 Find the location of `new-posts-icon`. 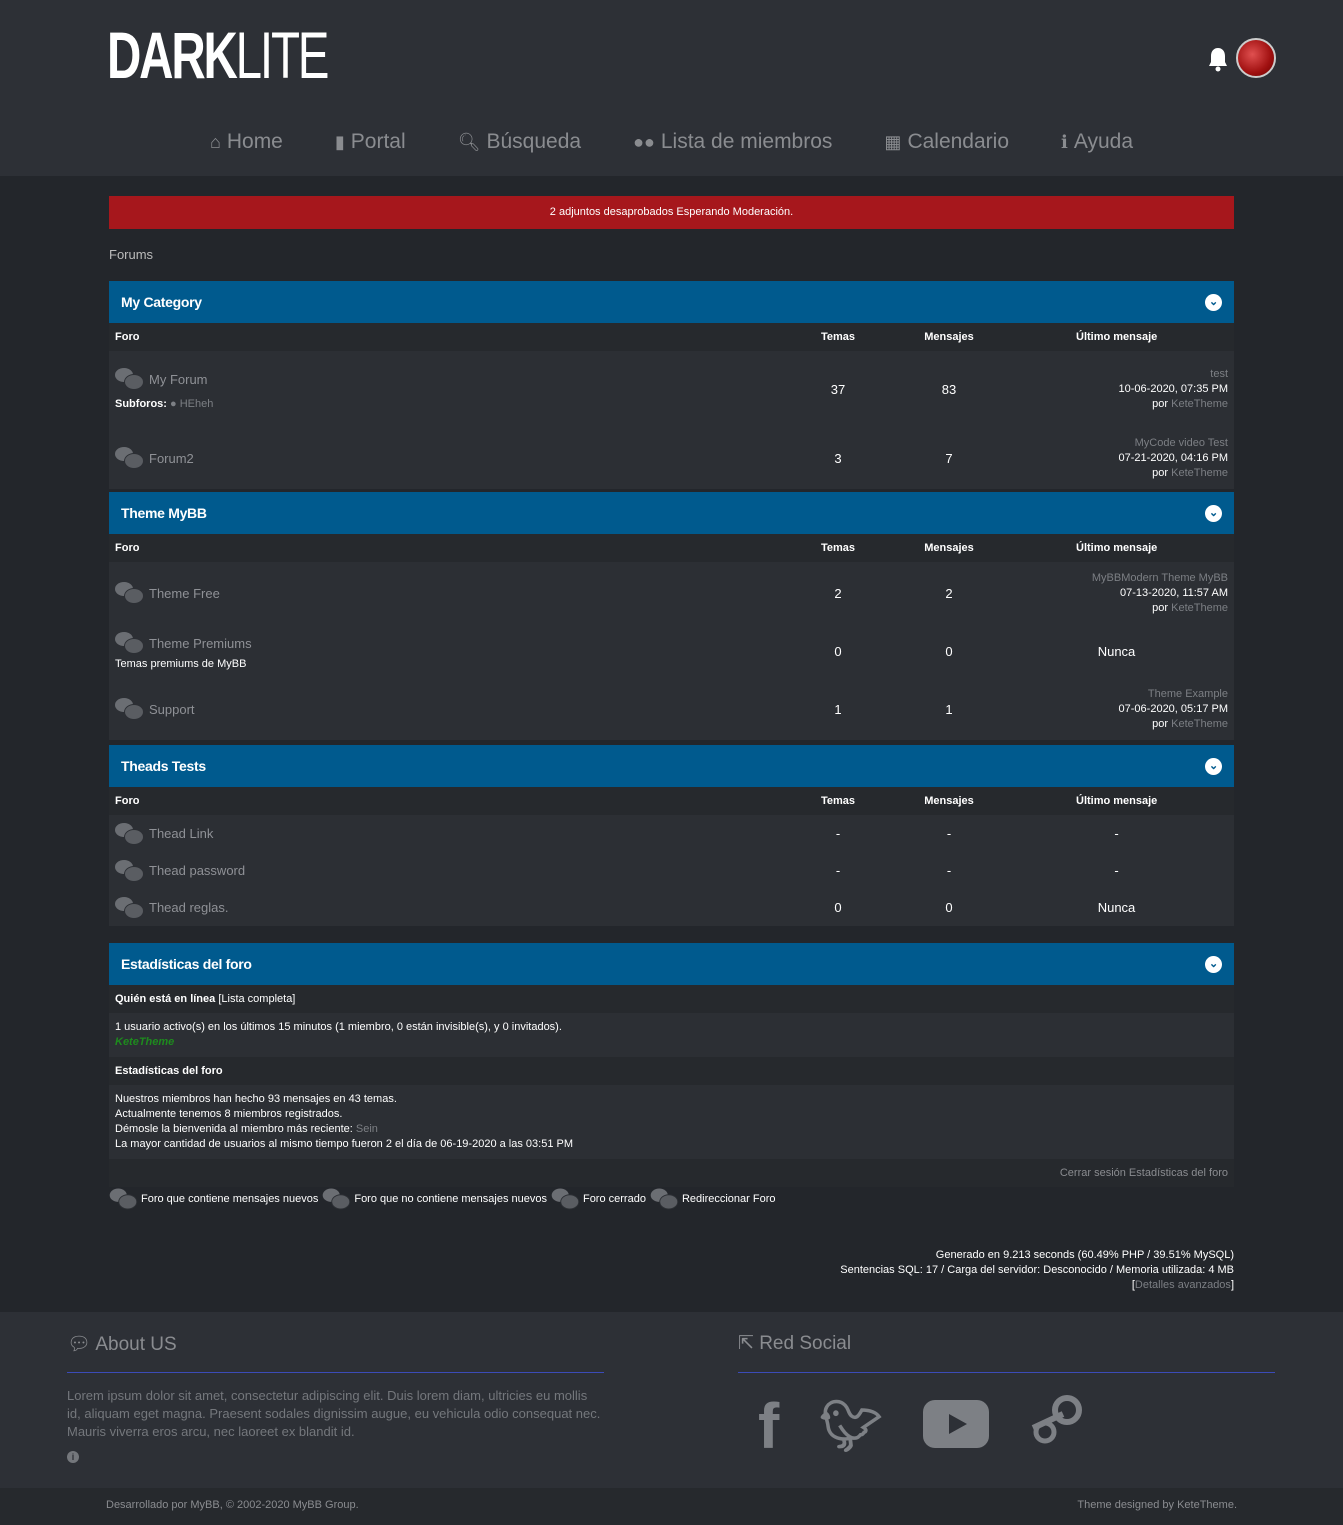

new-posts-icon is located at coordinates (123, 1199).